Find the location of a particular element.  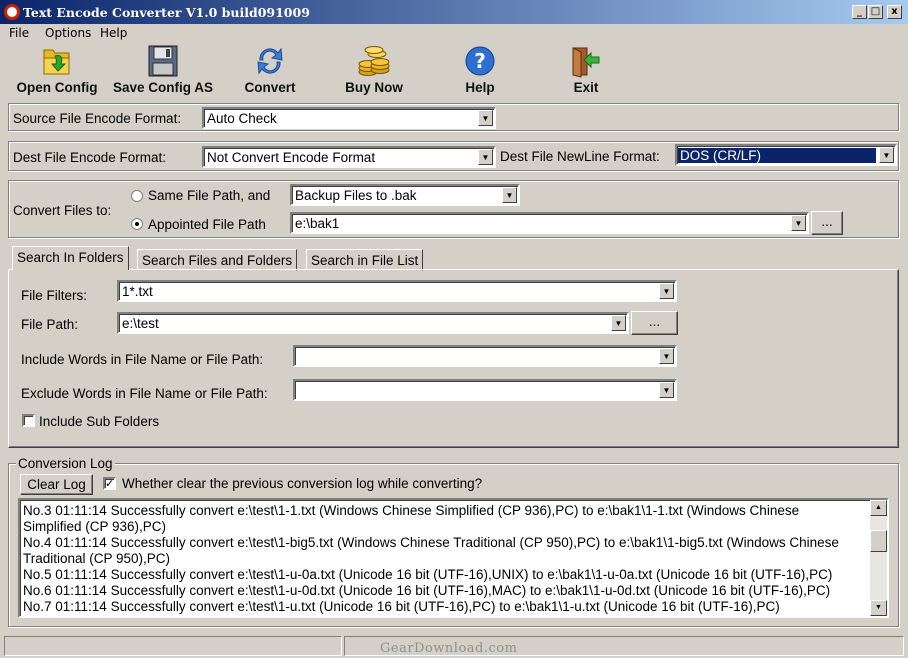

clear-log-checkbox: ✓ is located at coordinates (109, 483).